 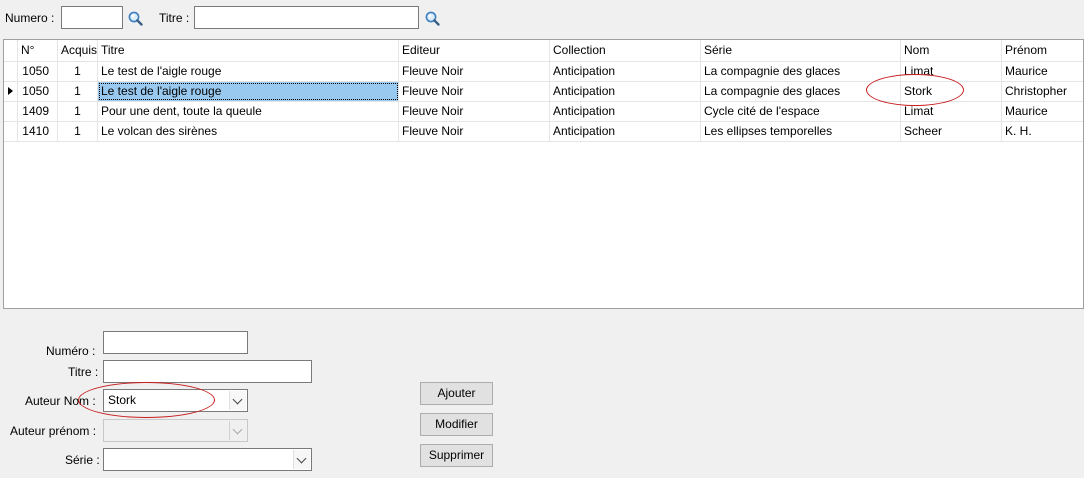 What do you see at coordinates (248, 50) in the screenshot?
I see `column-header-titre: Titre` at bounding box center [248, 50].